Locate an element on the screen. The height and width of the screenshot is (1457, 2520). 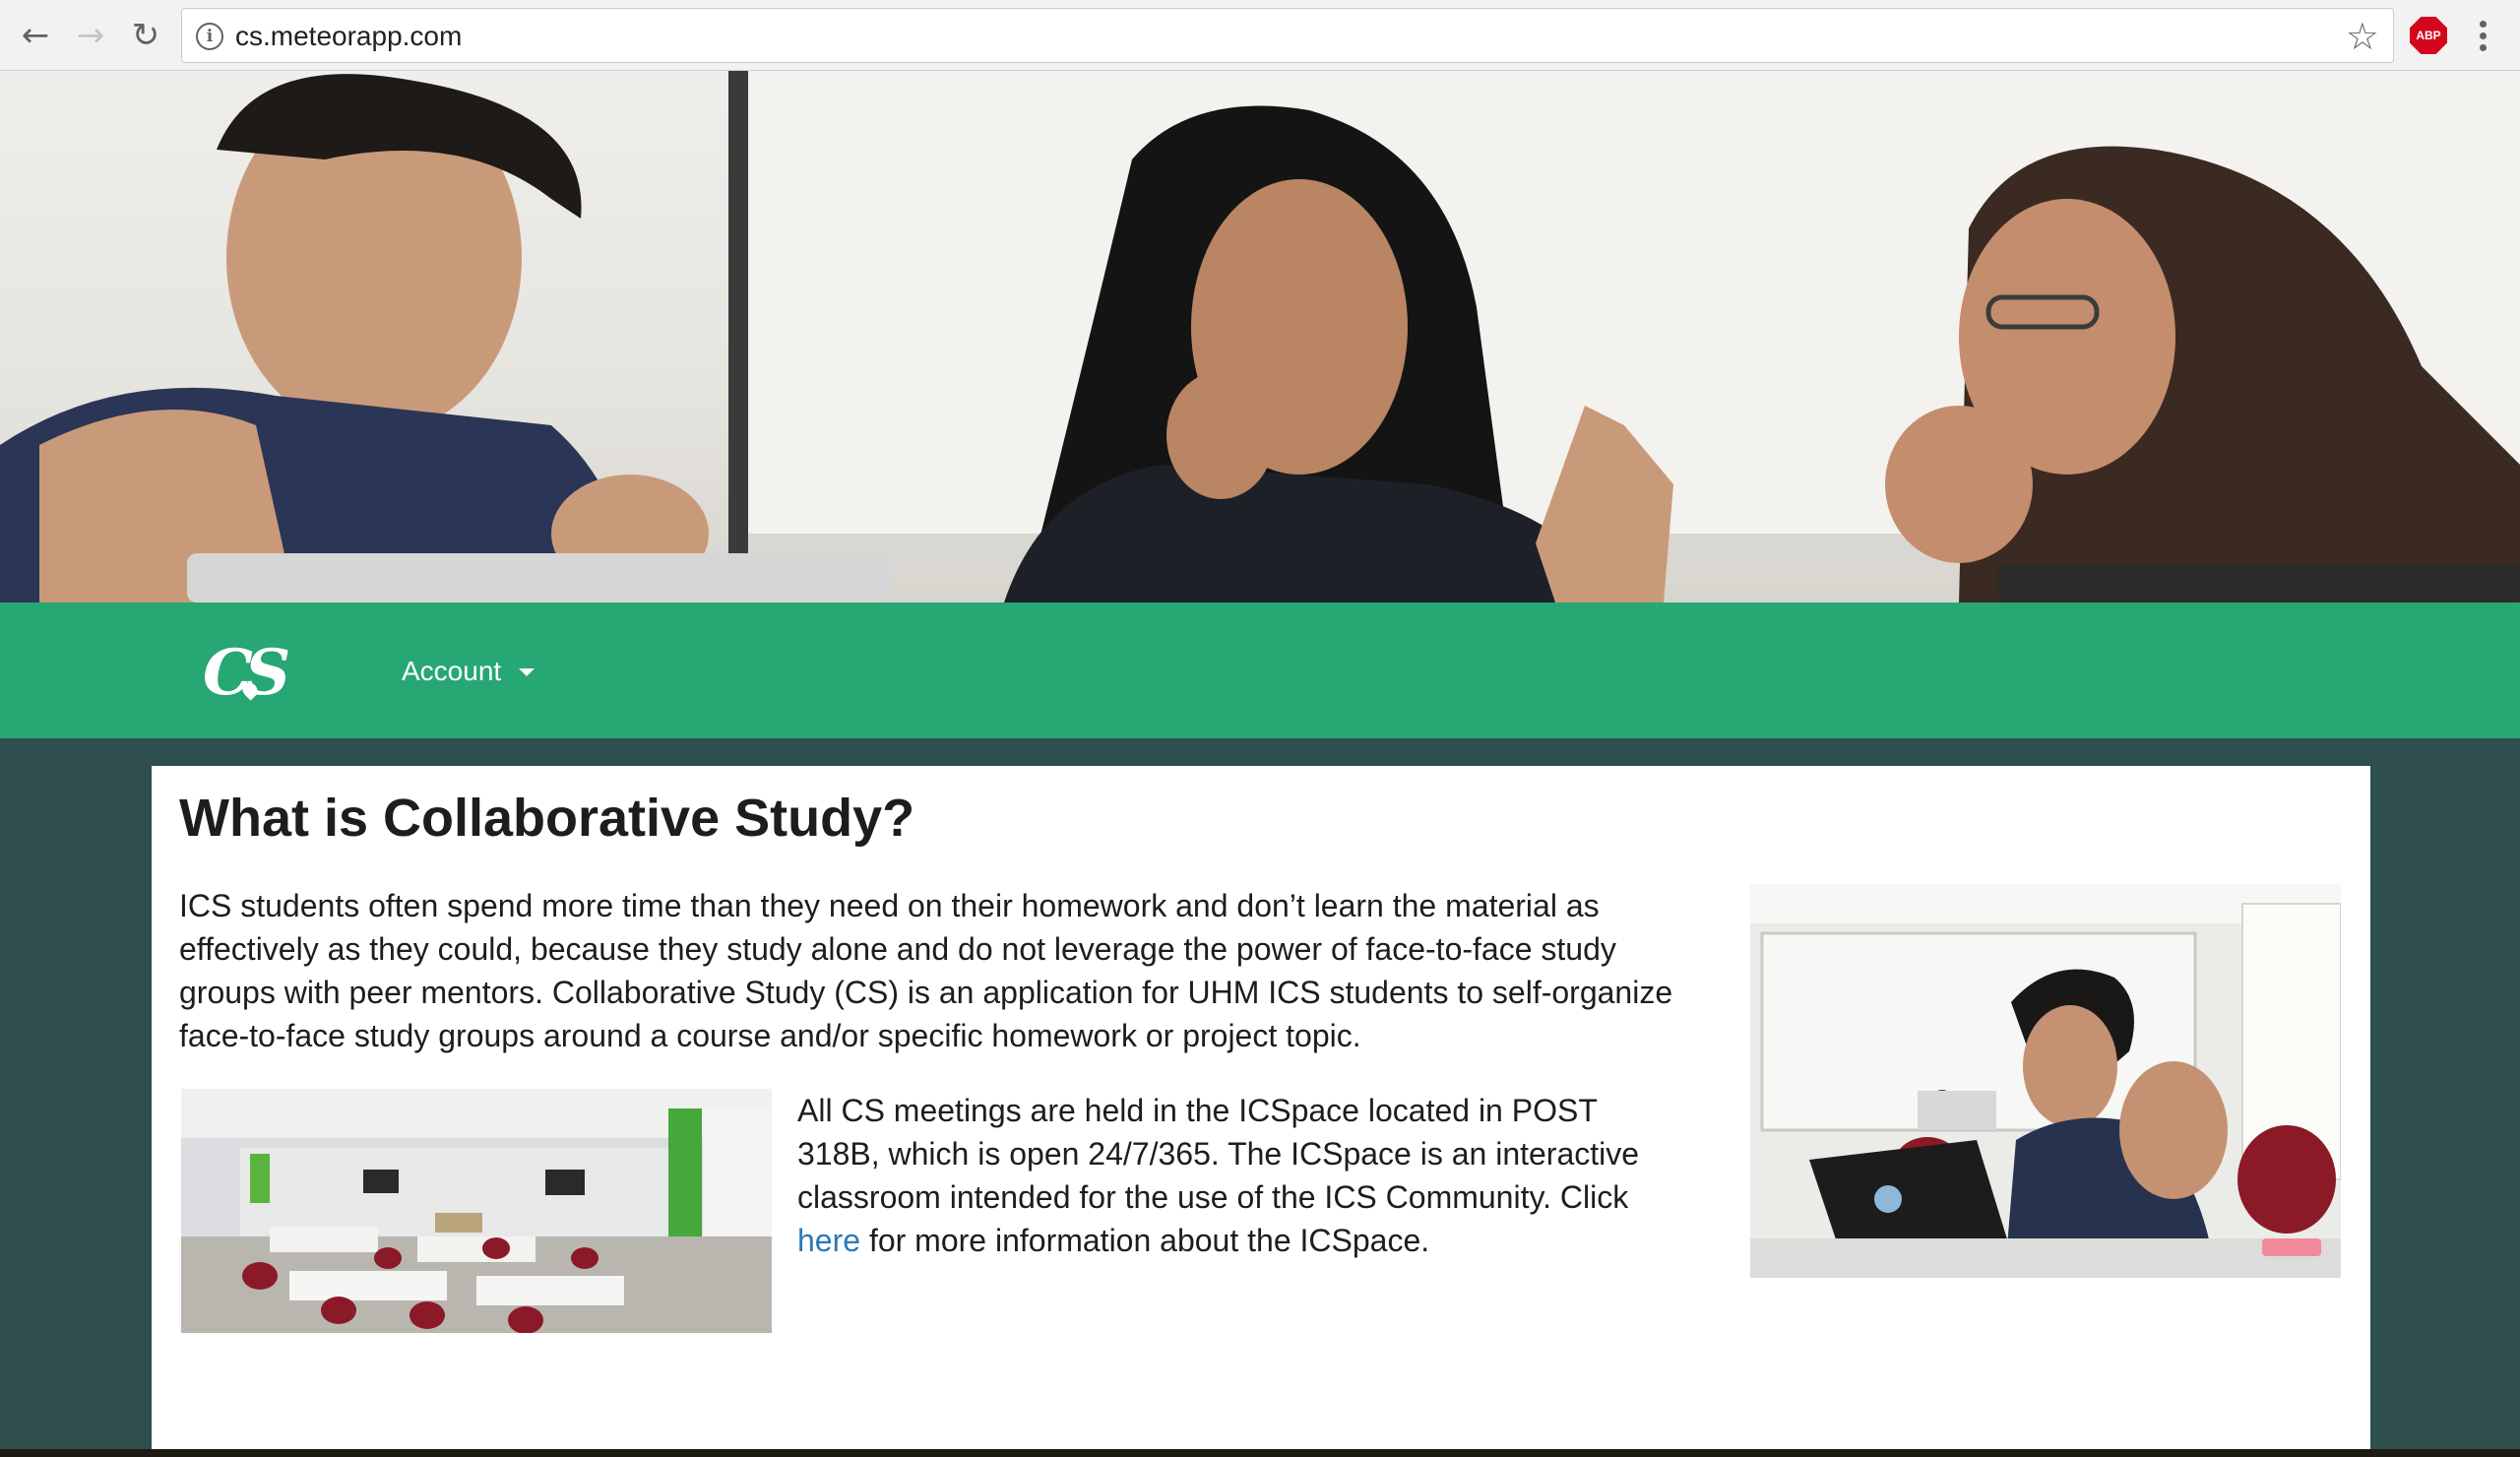
address-bar: i cs.meteorapp.com ☆ is located at coordinates (1287, 35).